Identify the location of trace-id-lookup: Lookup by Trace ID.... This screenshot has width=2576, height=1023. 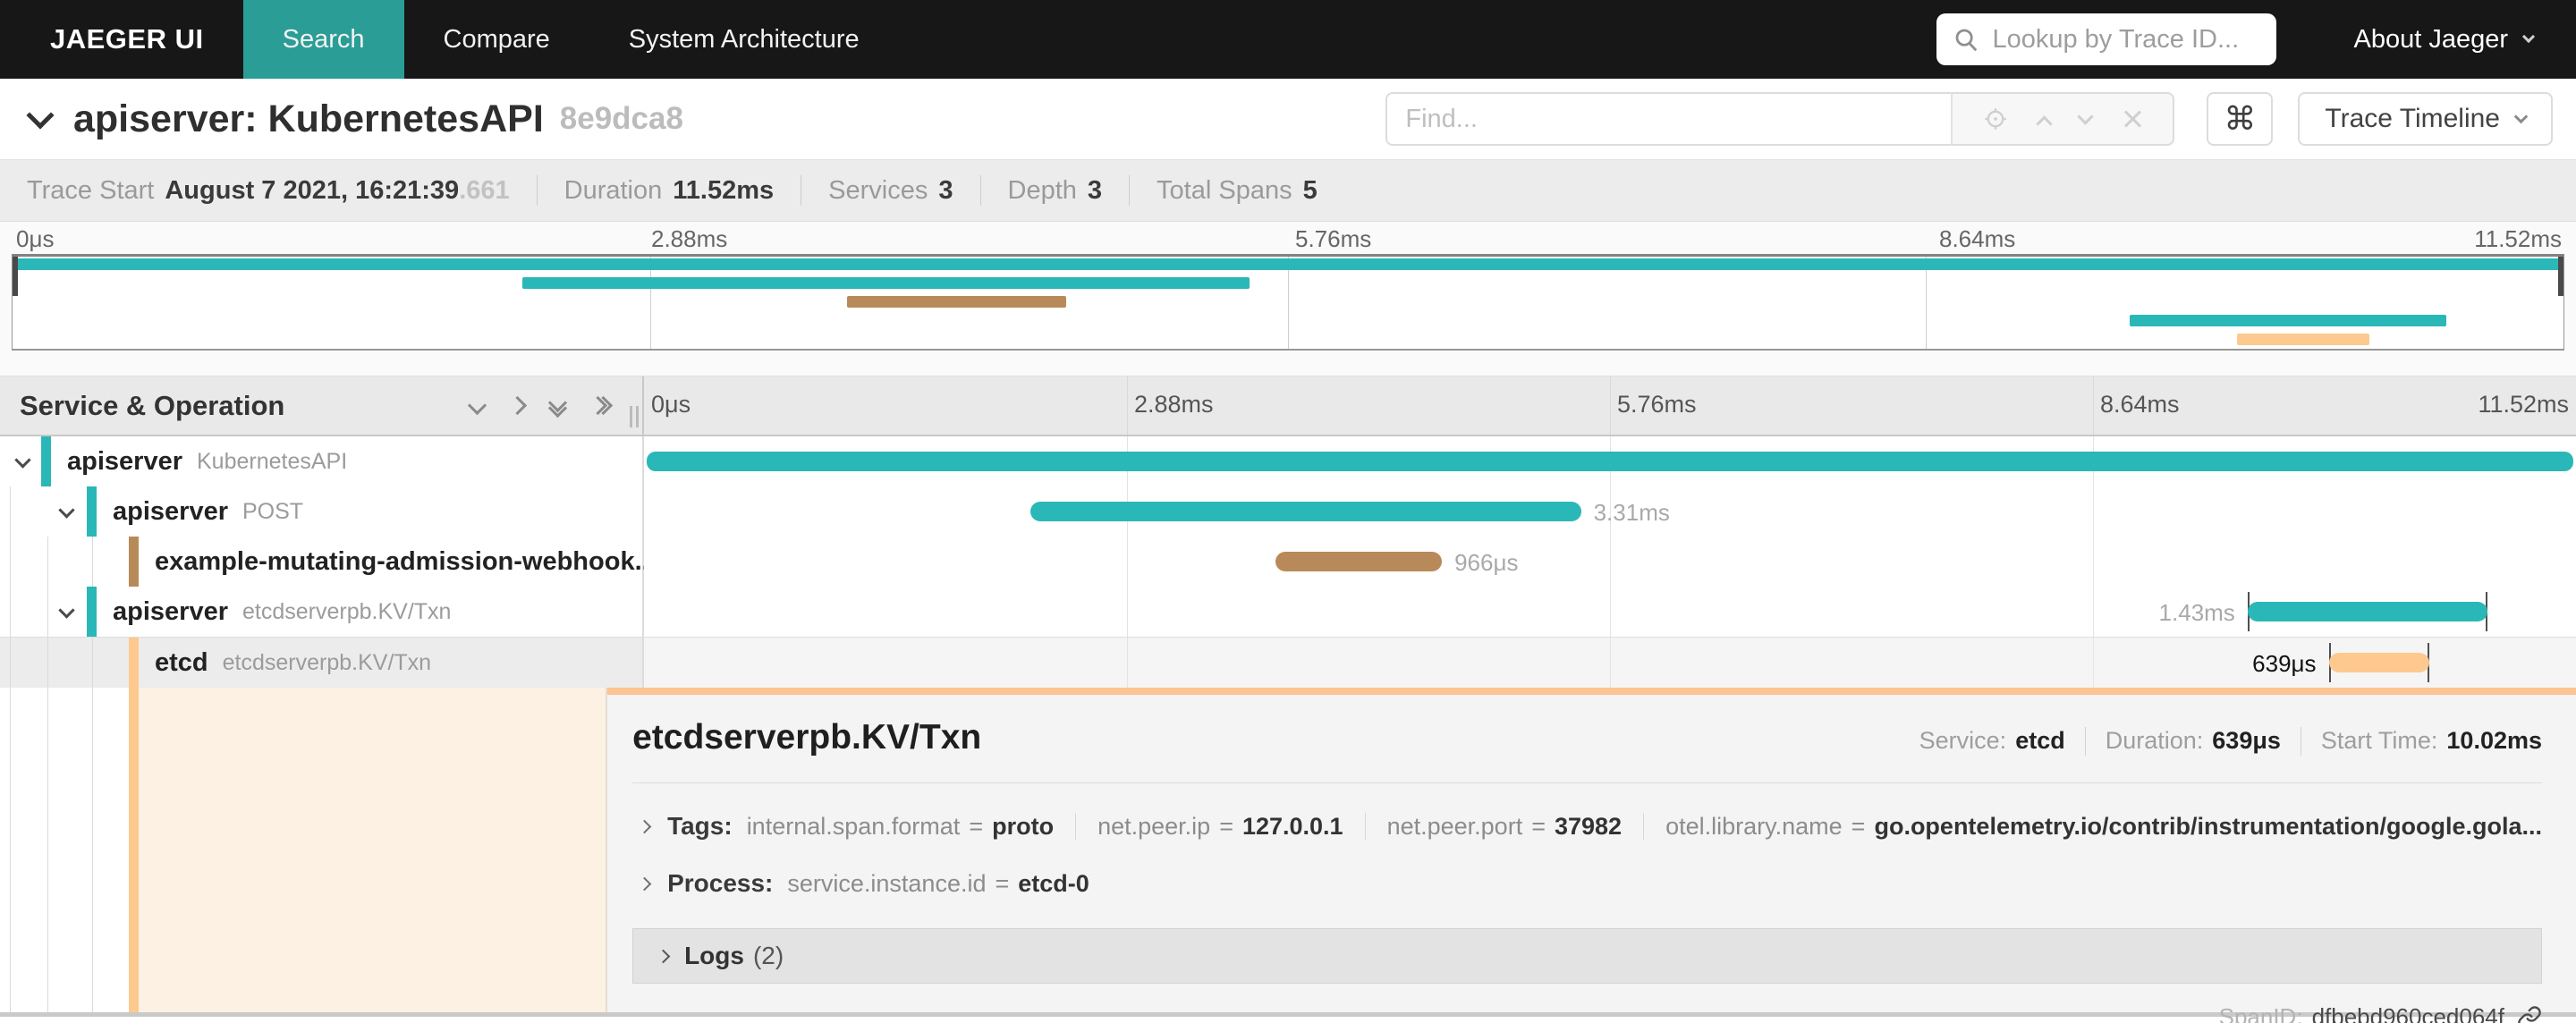
(2106, 39).